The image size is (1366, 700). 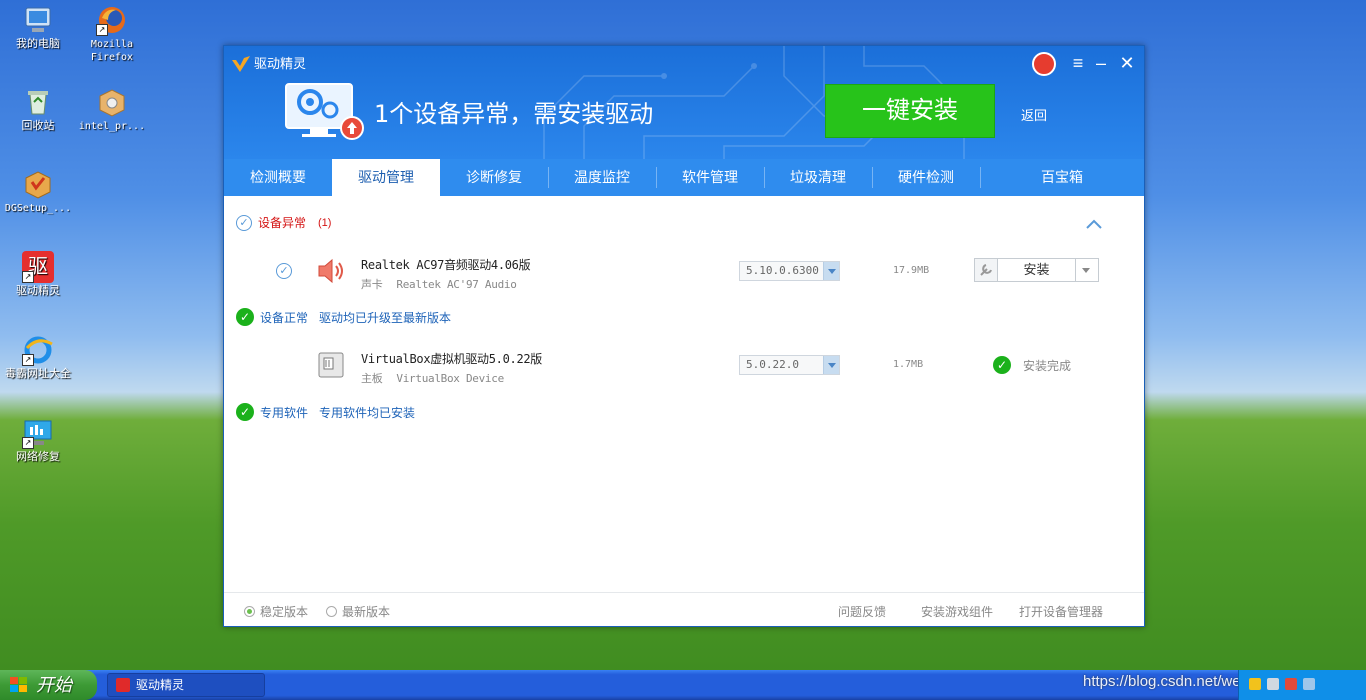 What do you see at coordinates (324, 111) in the screenshot?
I see `settings-monitor-icon` at bounding box center [324, 111].